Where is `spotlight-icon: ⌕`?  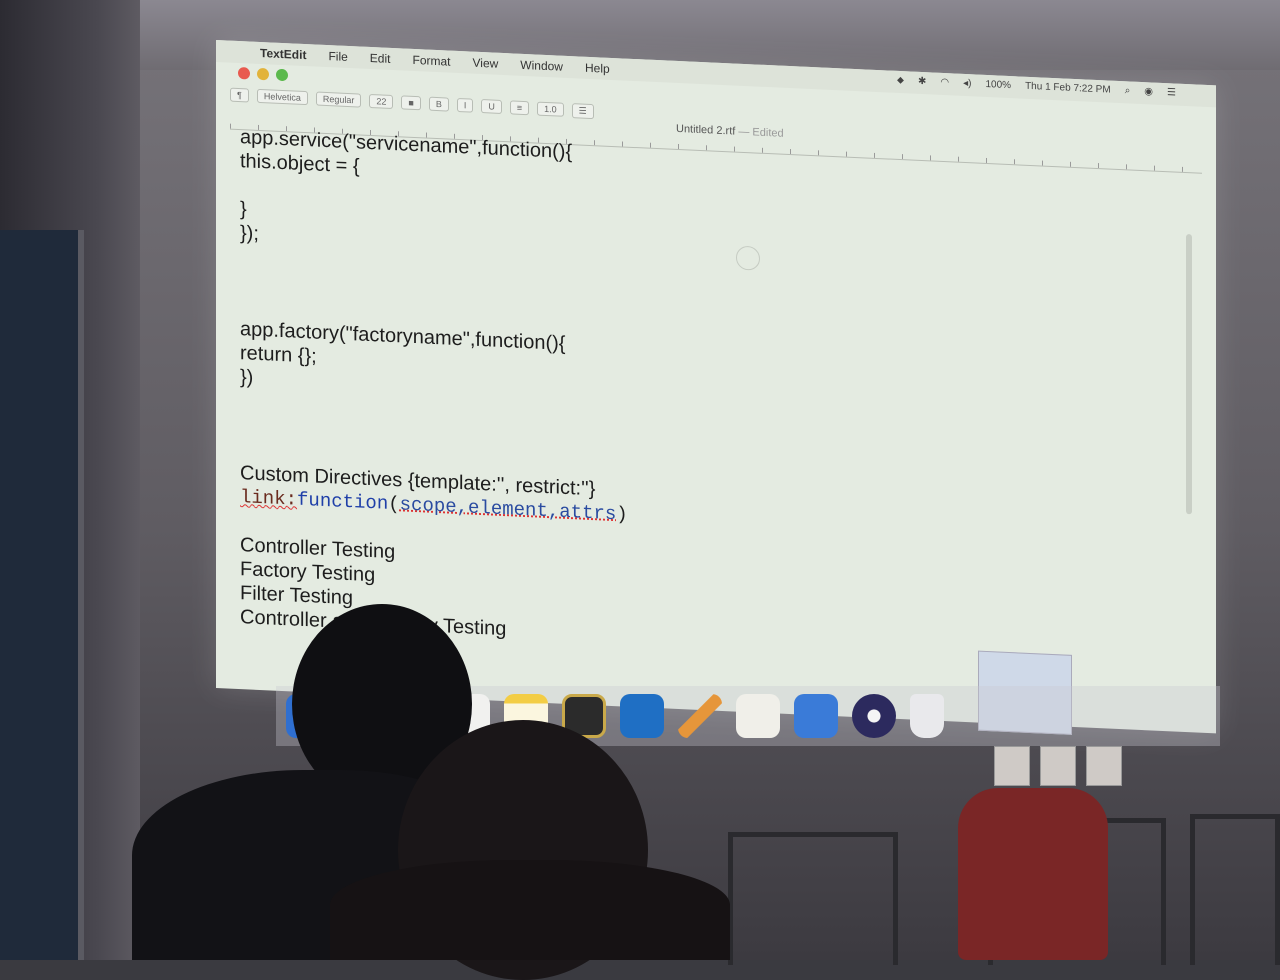 spotlight-icon: ⌕ is located at coordinates (1128, 90).